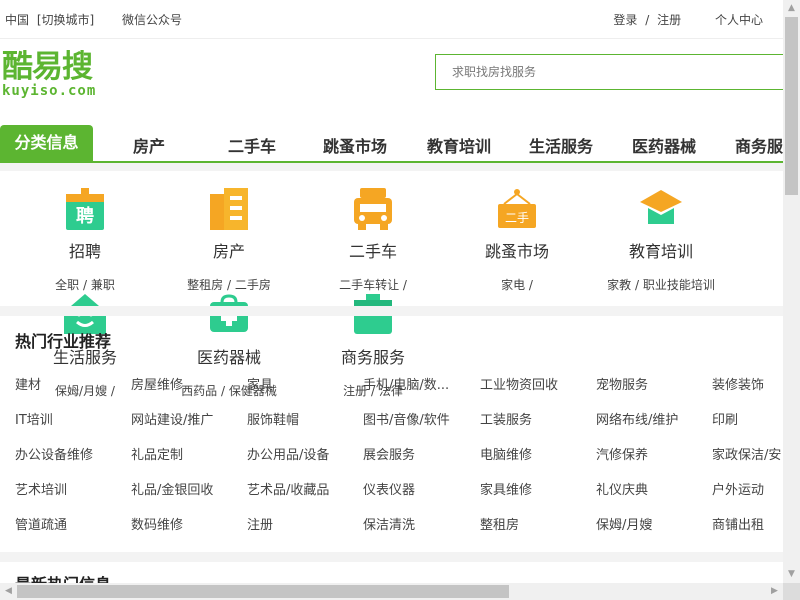  I want to click on hot-link: 网站建设/推广, so click(172, 418).